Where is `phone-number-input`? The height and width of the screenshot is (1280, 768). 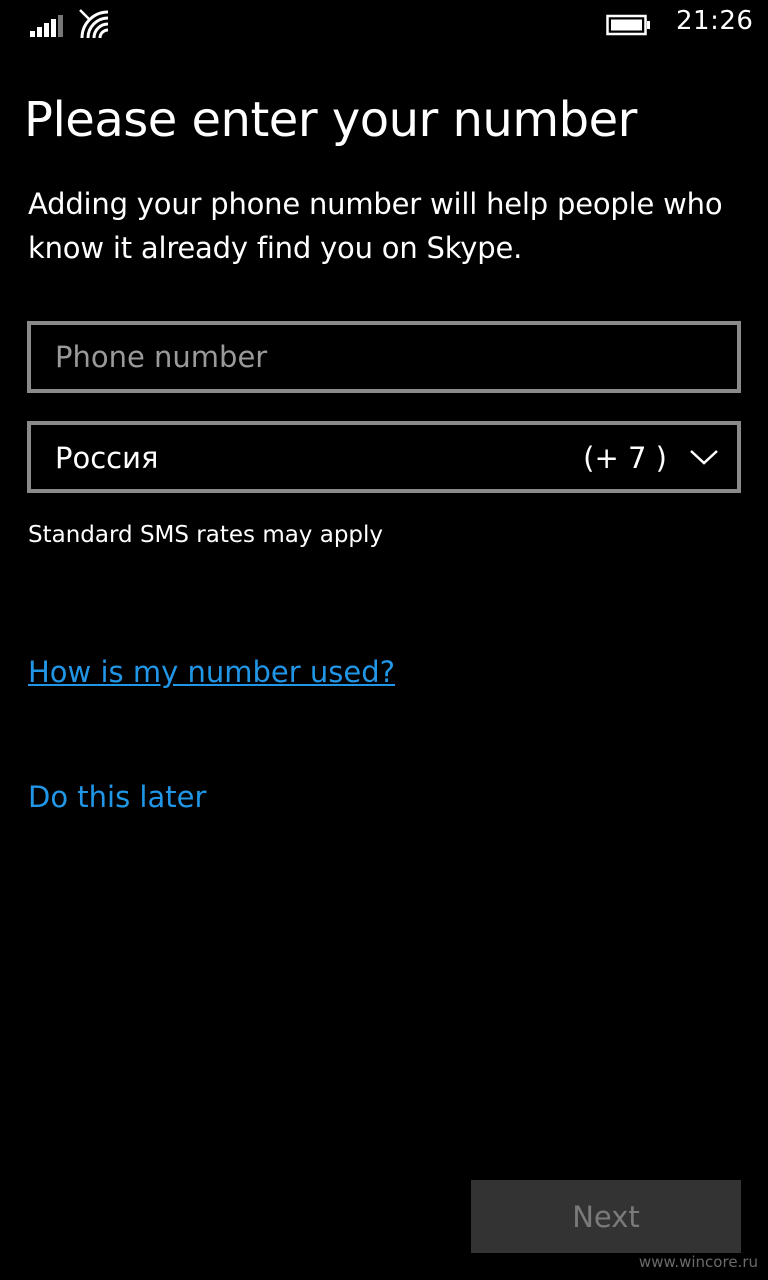
phone-number-input is located at coordinates (384, 357).